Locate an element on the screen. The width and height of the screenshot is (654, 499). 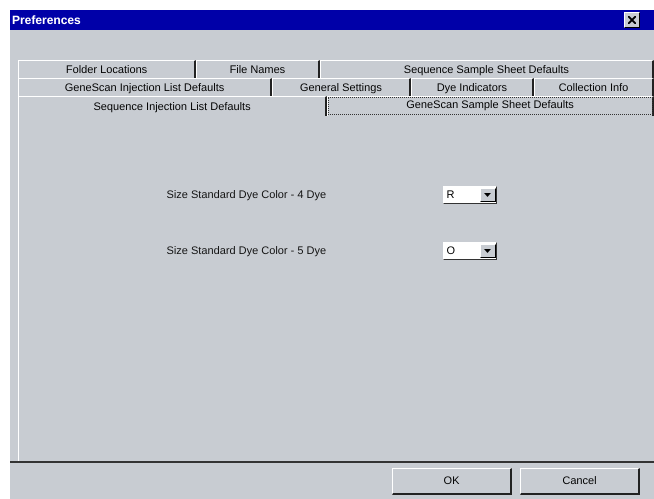
tab: GeneScan Injection List Defaults is located at coordinates (145, 87).